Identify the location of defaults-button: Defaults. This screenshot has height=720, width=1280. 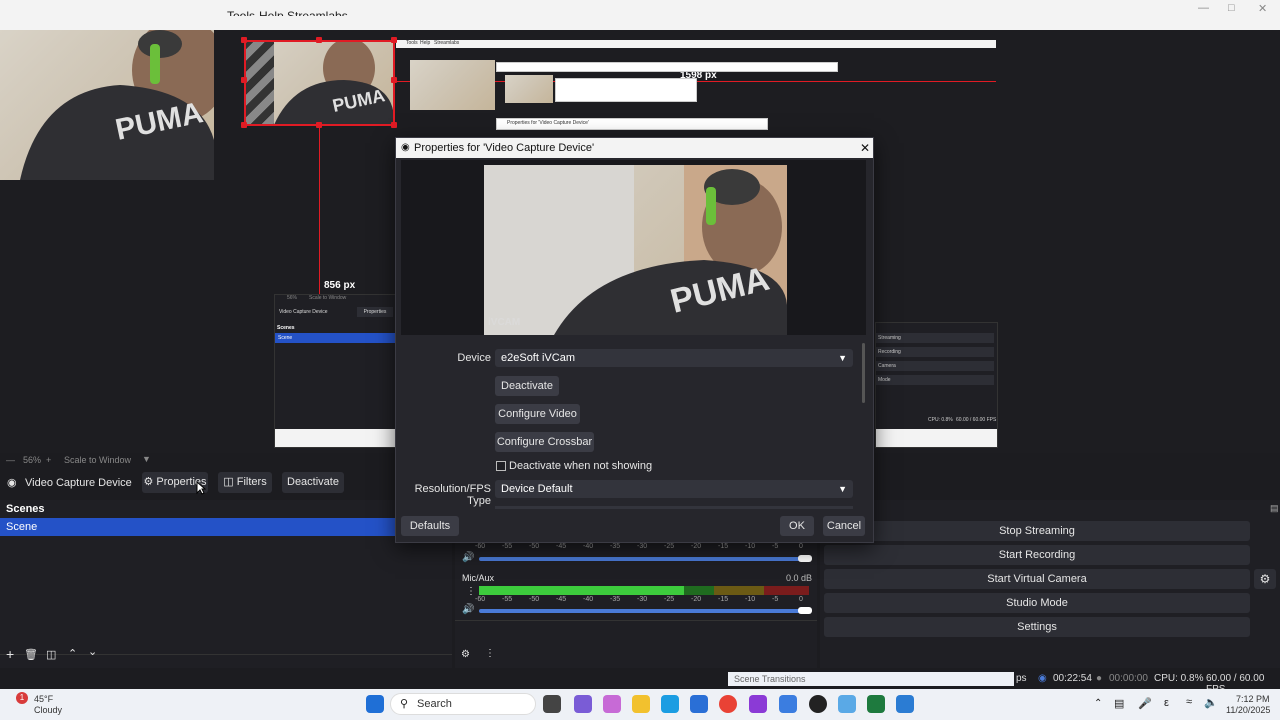
(430, 526).